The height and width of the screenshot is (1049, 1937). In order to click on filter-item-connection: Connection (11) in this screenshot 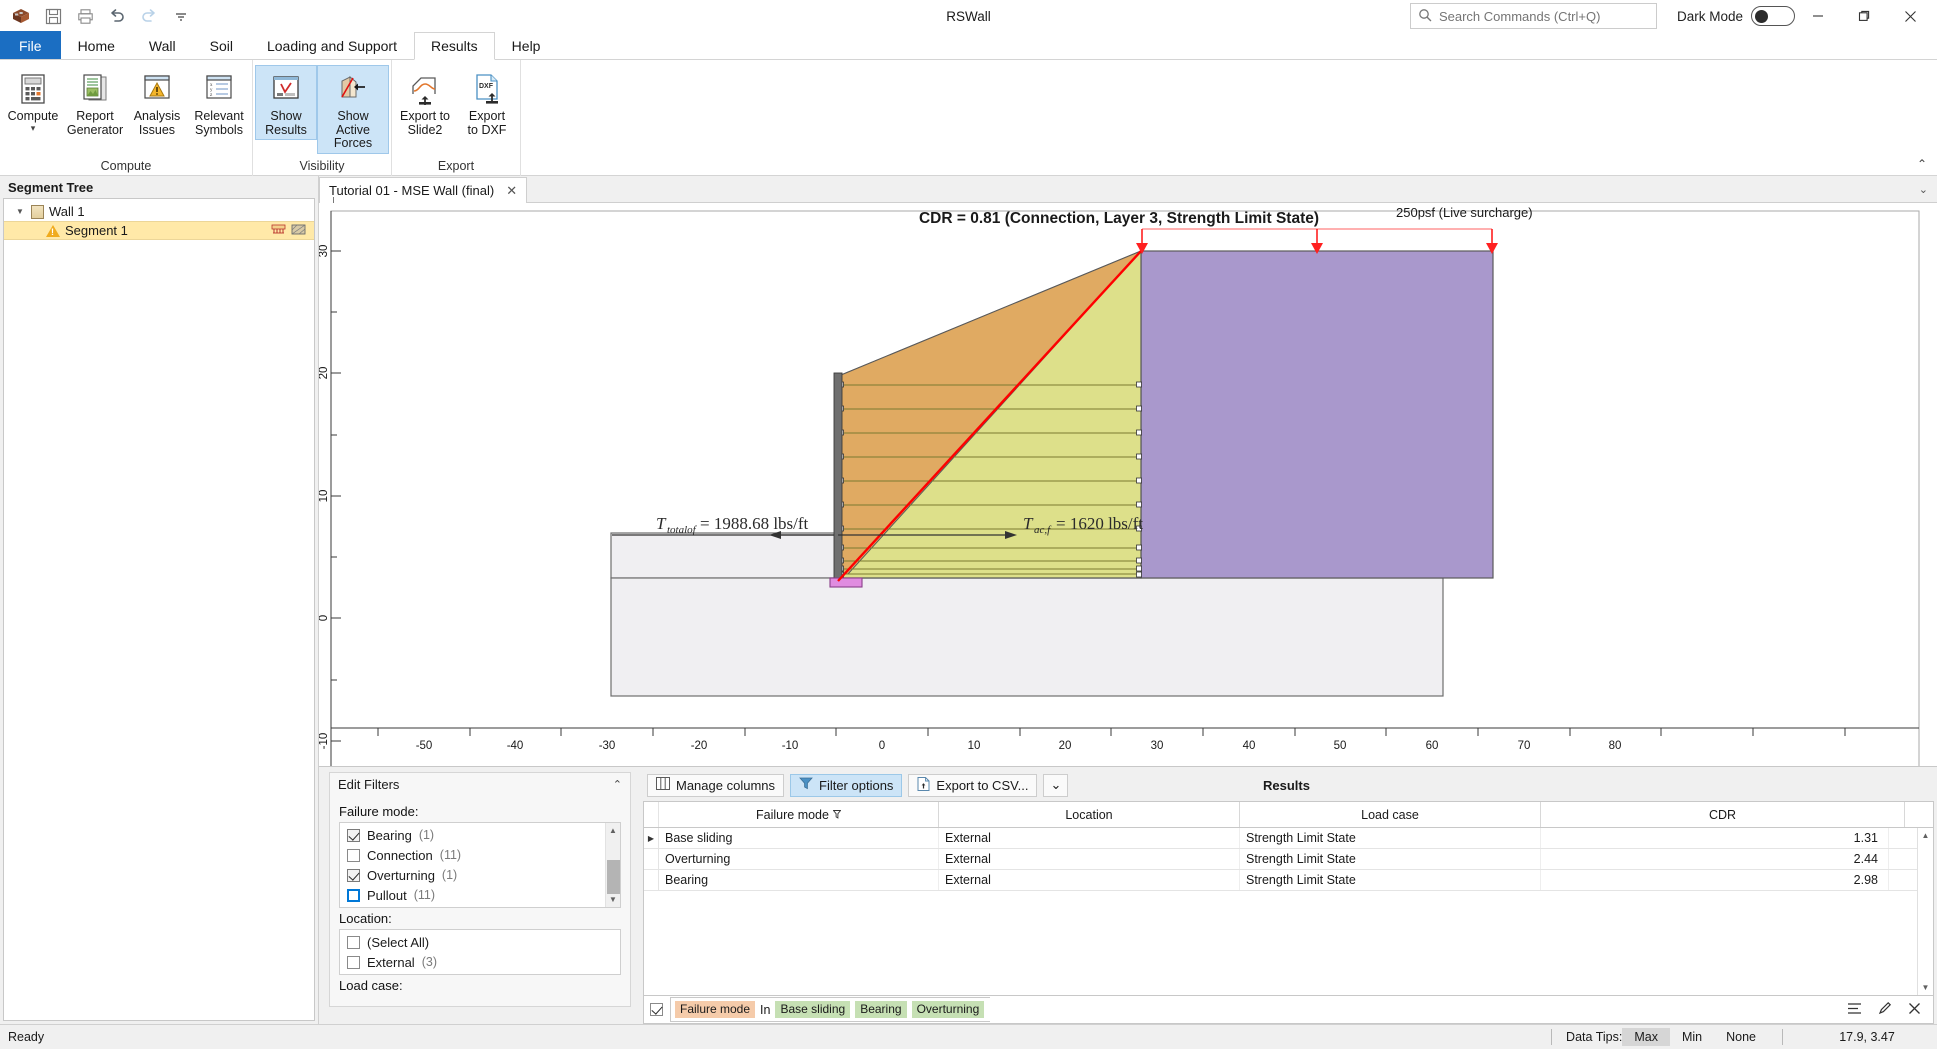, I will do `click(472, 855)`.